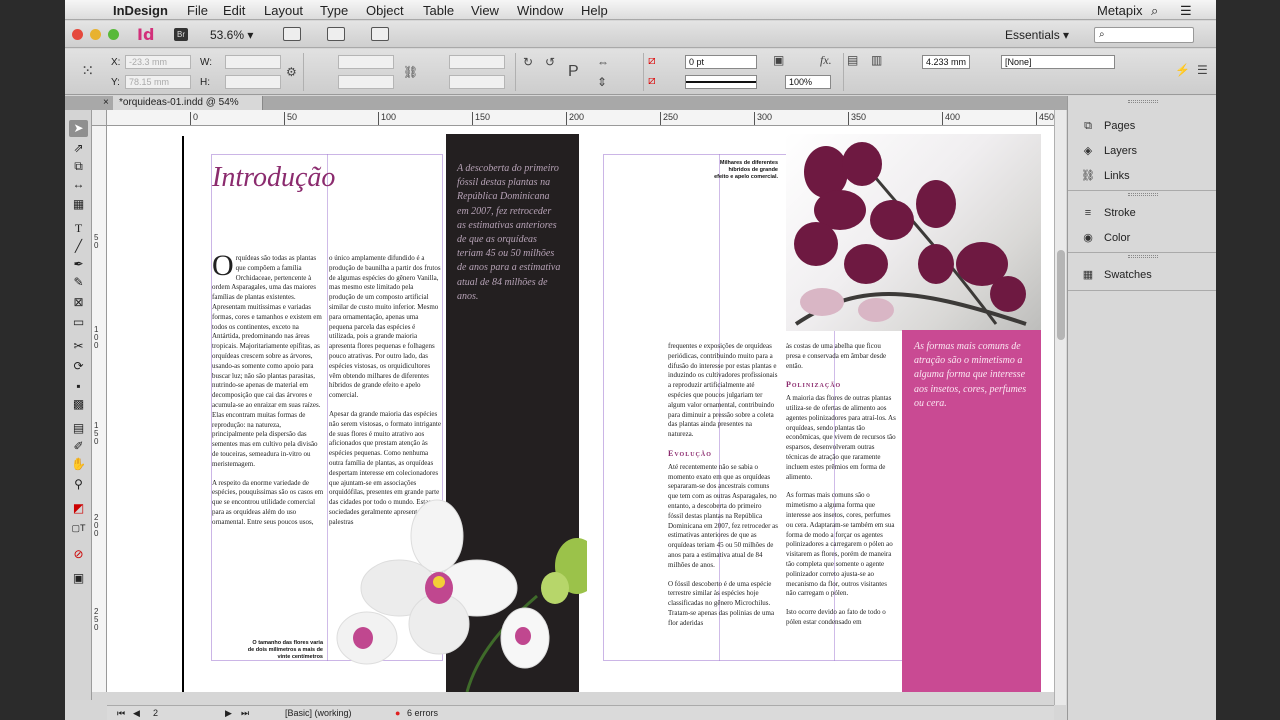  I want to click on pen-tool-icon: ✒, so click(78, 264).